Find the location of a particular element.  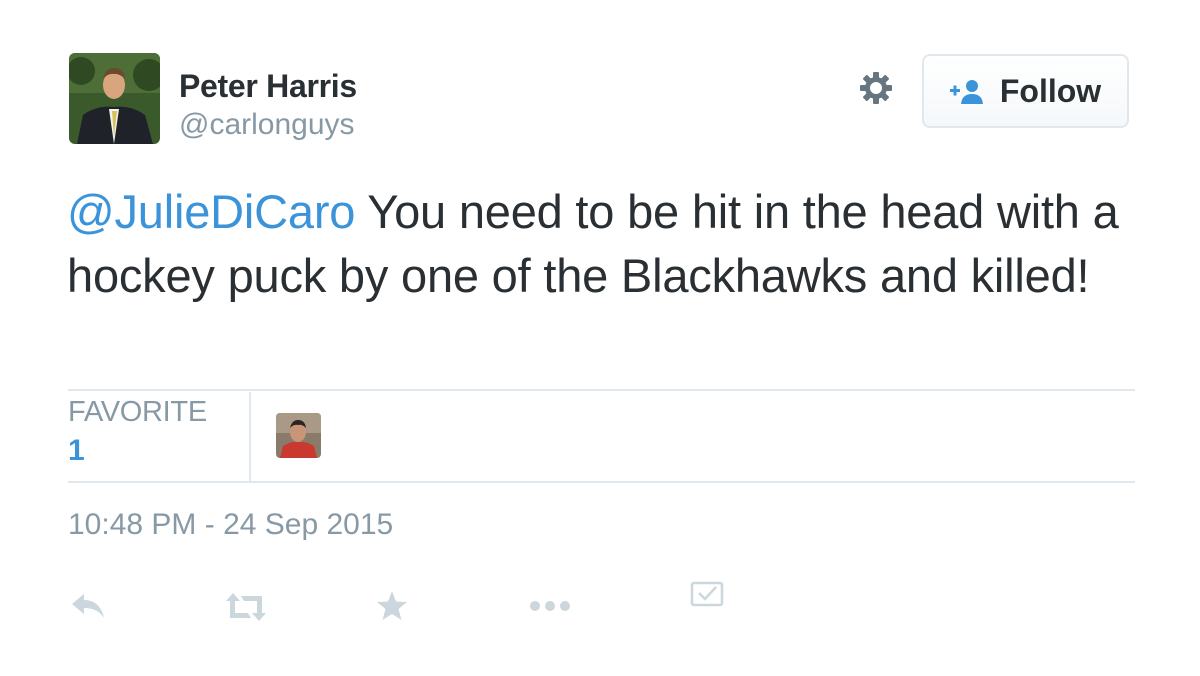

favorite-count: 1 is located at coordinates (76, 451).